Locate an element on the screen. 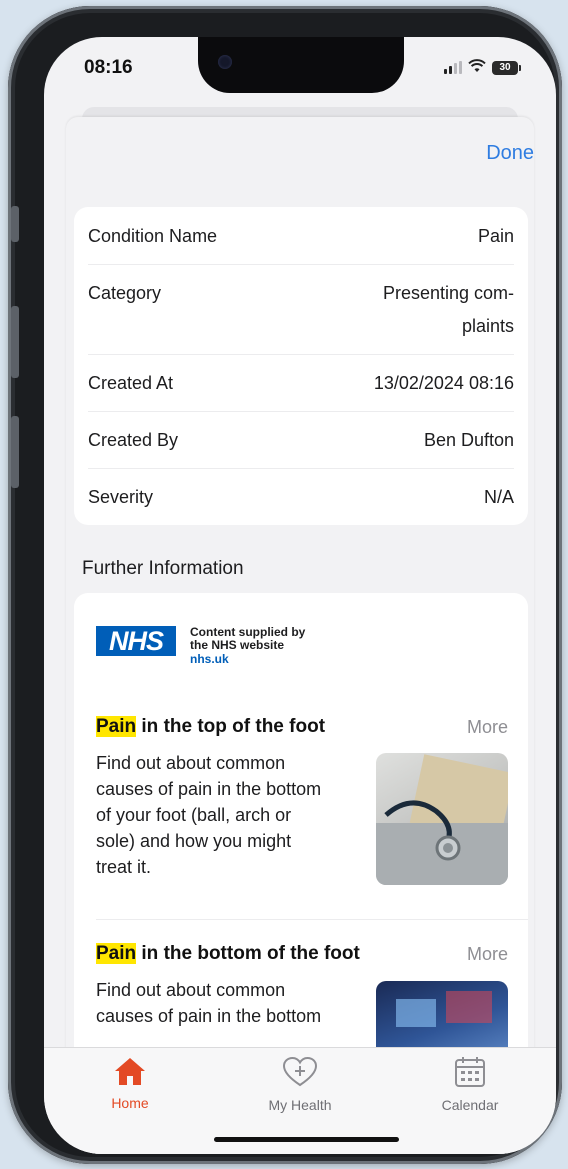  status-time: 08:16 is located at coordinates (108, 67).